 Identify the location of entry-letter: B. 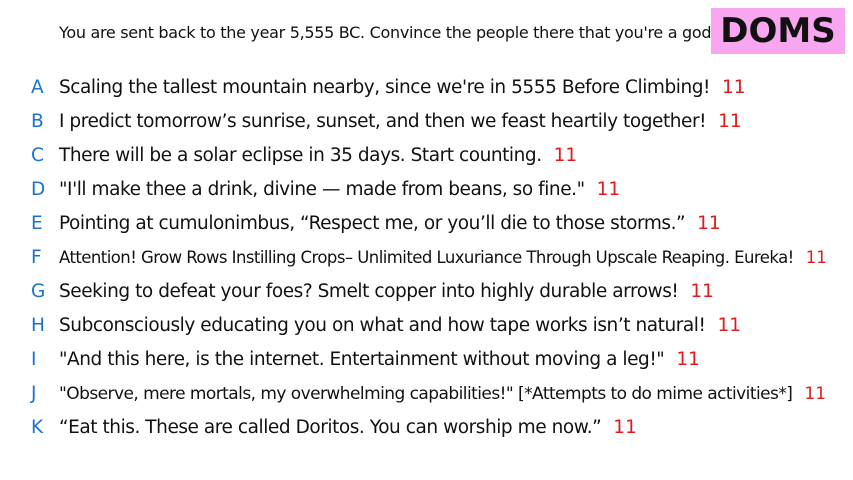
(37, 121).